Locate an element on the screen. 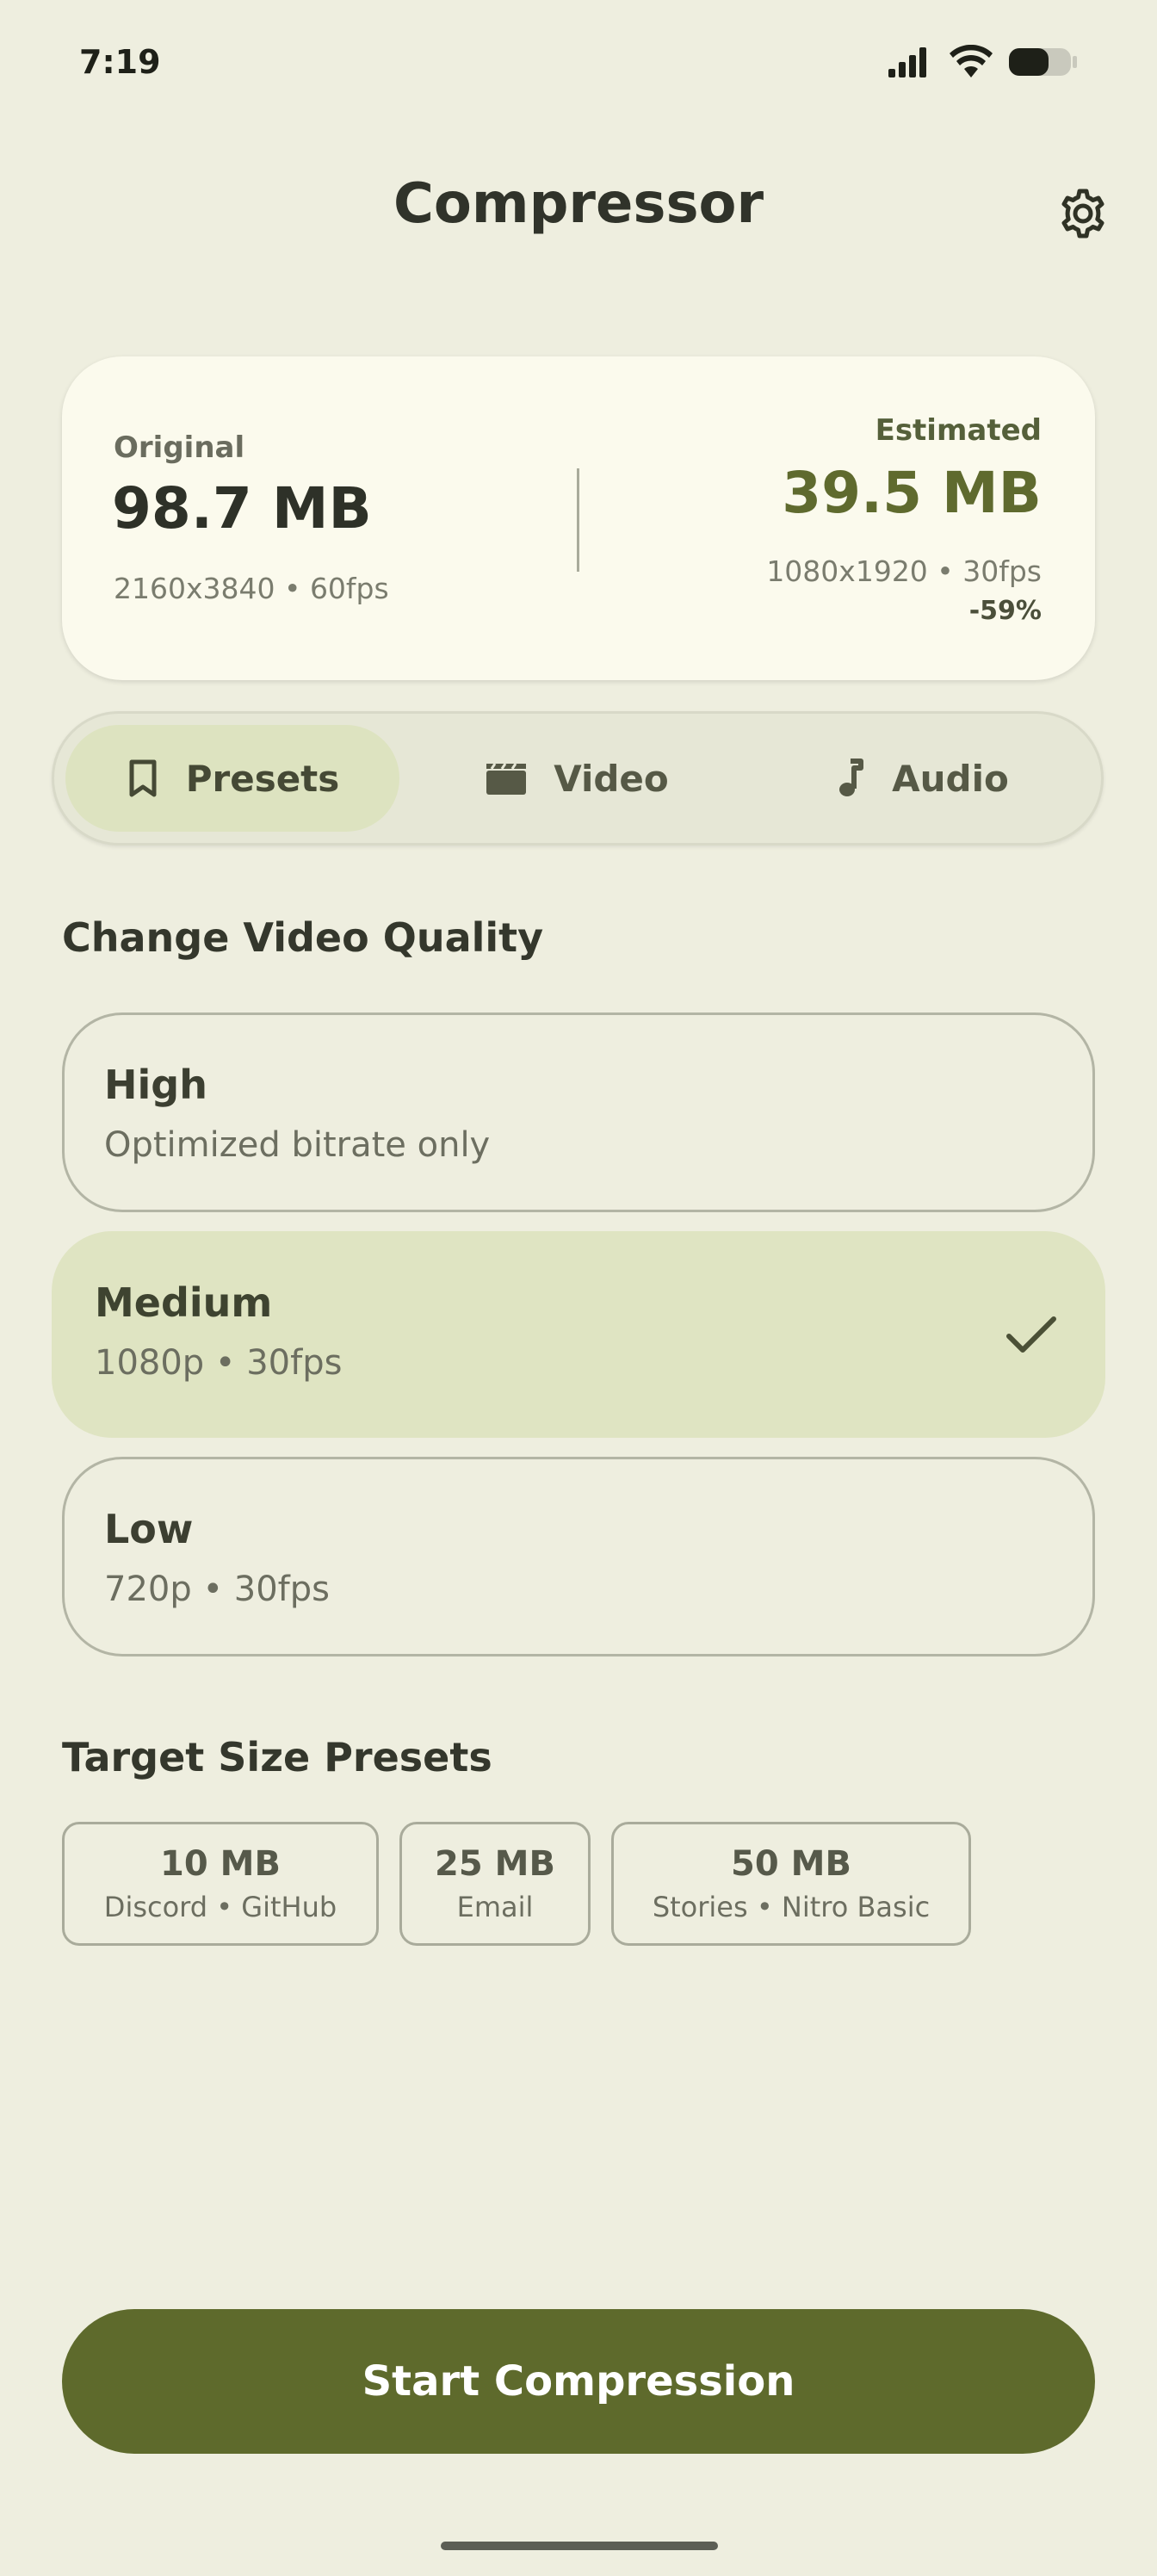 The width and height of the screenshot is (1157, 2576). original-size: 98.7 MB is located at coordinates (242, 508).